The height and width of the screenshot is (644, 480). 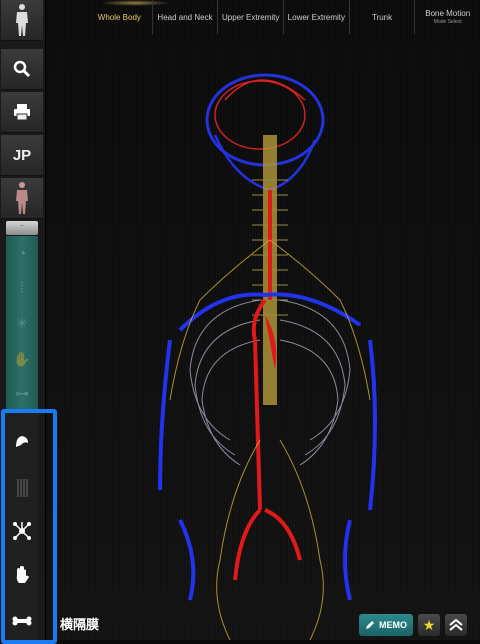 What do you see at coordinates (22, 393) in the screenshot?
I see `joint-icon: ⊶` at bounding box center [22, 393].